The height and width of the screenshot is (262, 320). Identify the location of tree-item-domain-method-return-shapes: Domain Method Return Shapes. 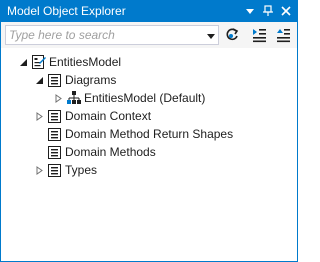
(140, 134).